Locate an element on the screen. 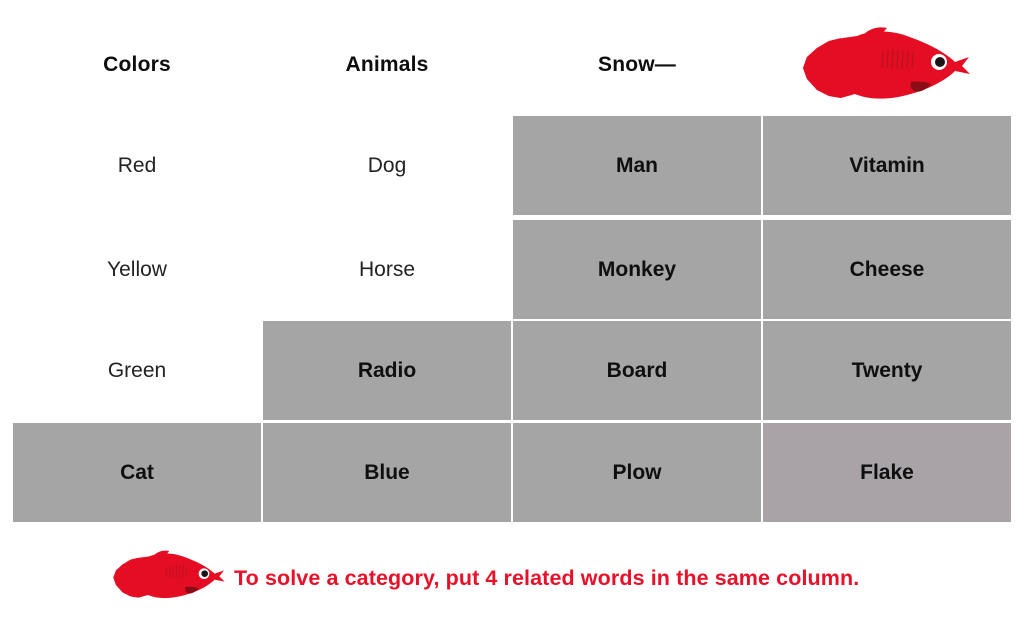 Image resolution: width=1024 pixels, height=640 pixels. word-cell: Blue is located at coordinates (387, 472).